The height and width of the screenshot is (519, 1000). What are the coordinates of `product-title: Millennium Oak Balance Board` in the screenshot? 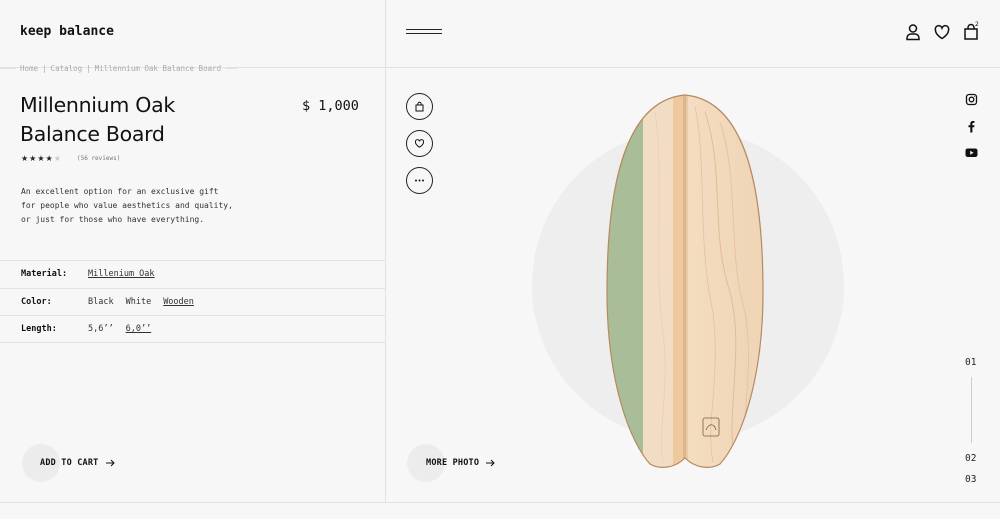 It's located at (97, 119).